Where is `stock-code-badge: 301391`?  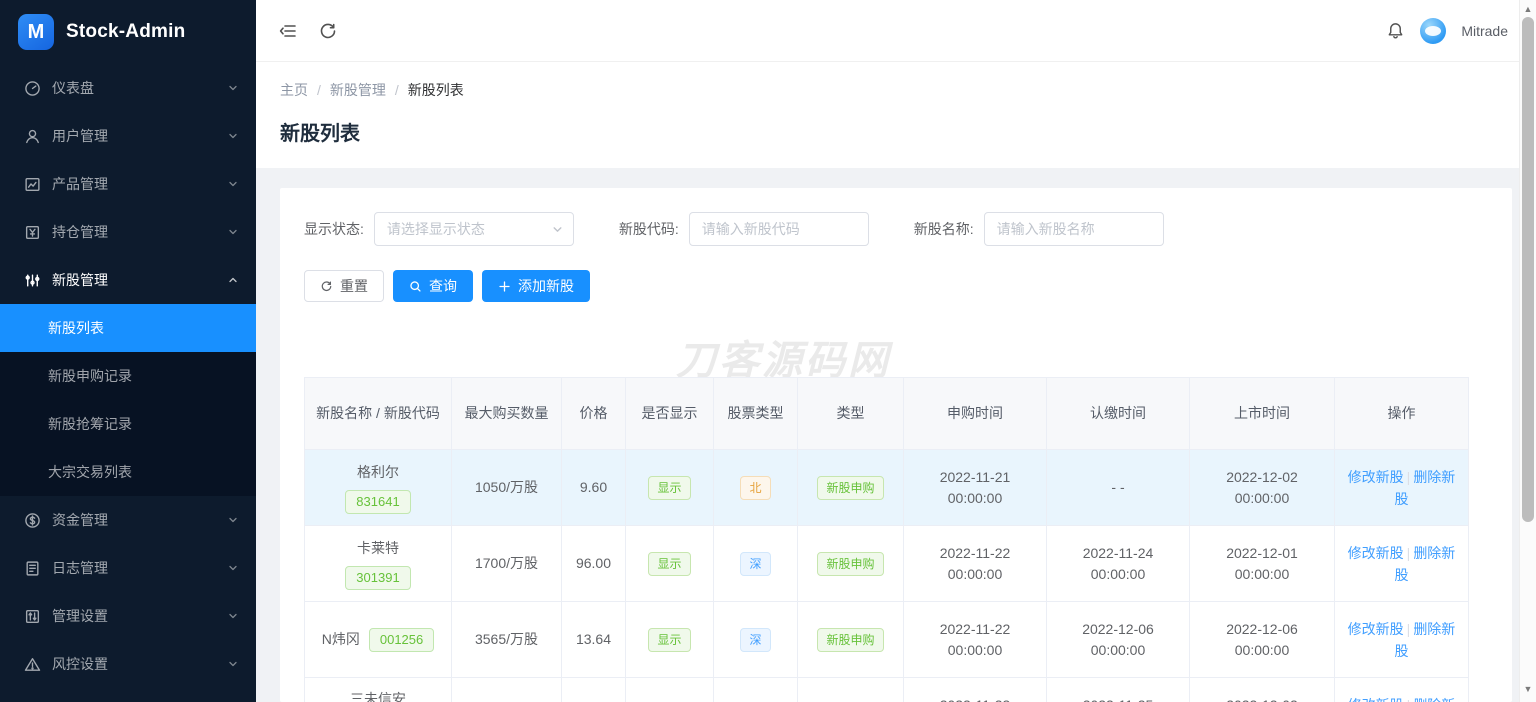
stock-code-badge: 301391 is located at coordinates (378, 577).